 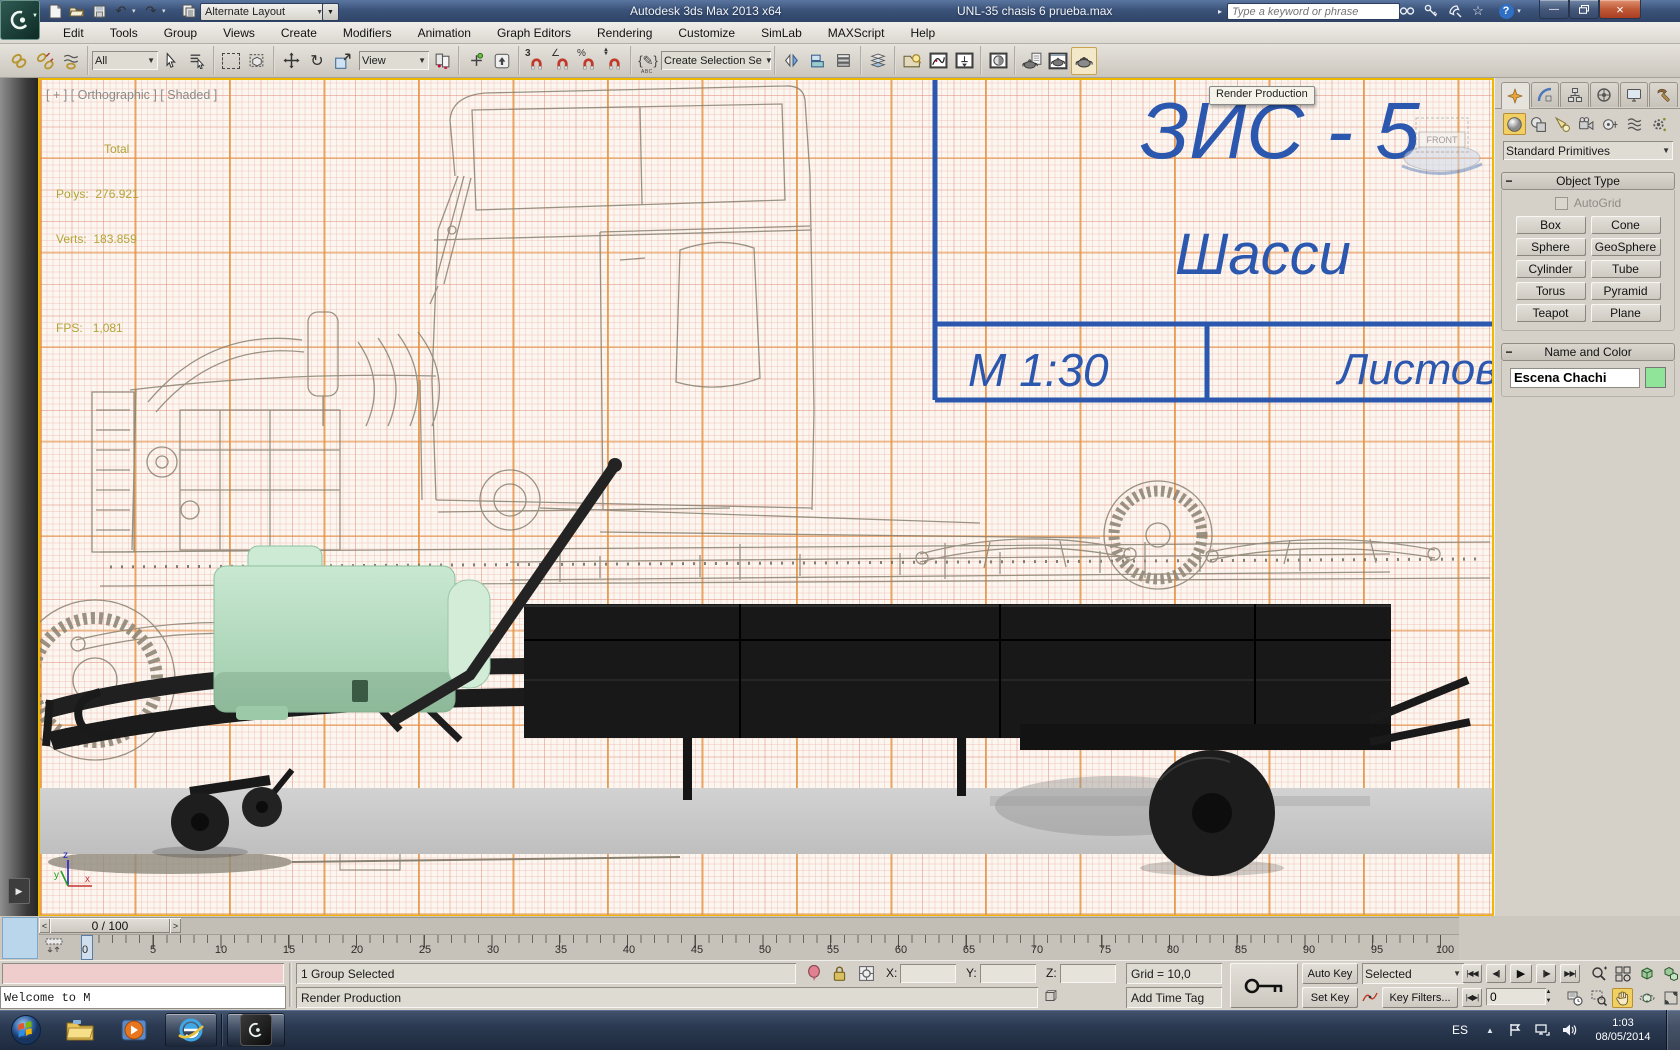 What do you see at coordinates (1370, 997) in the screenshot?
I see `default-in-out-tangent-icon` at bounding box center [1370, 997].